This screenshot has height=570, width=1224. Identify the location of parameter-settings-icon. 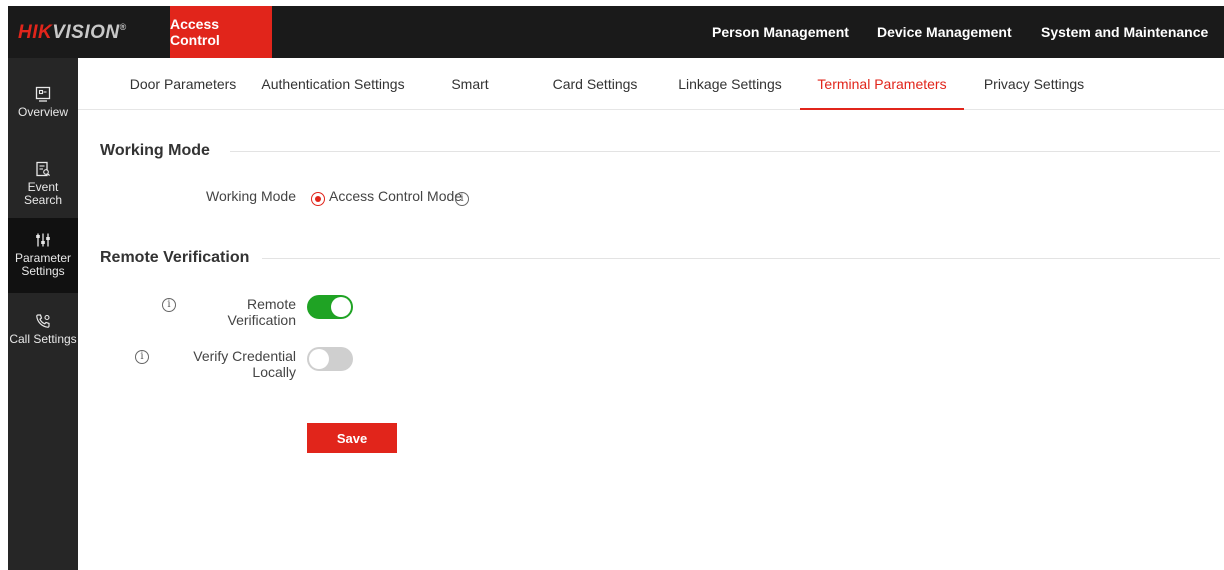
(43, 240).